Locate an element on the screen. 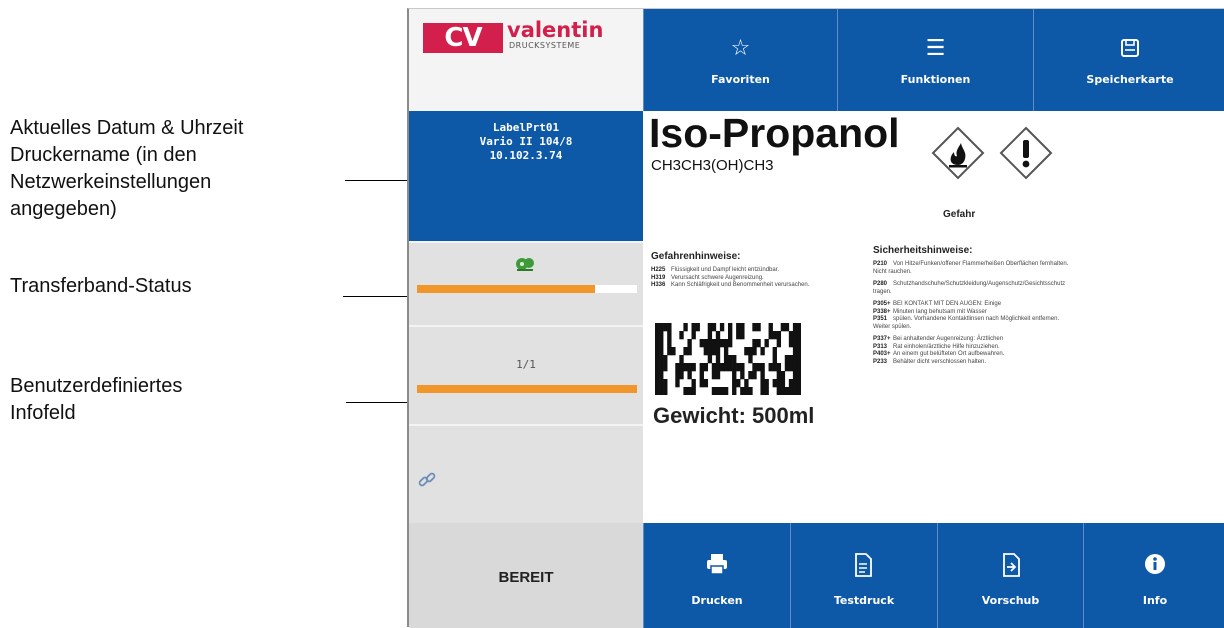  hazard-text: Flüssigkeit und Dampf leicht entzündbar. is located at coordinates (725, 270).